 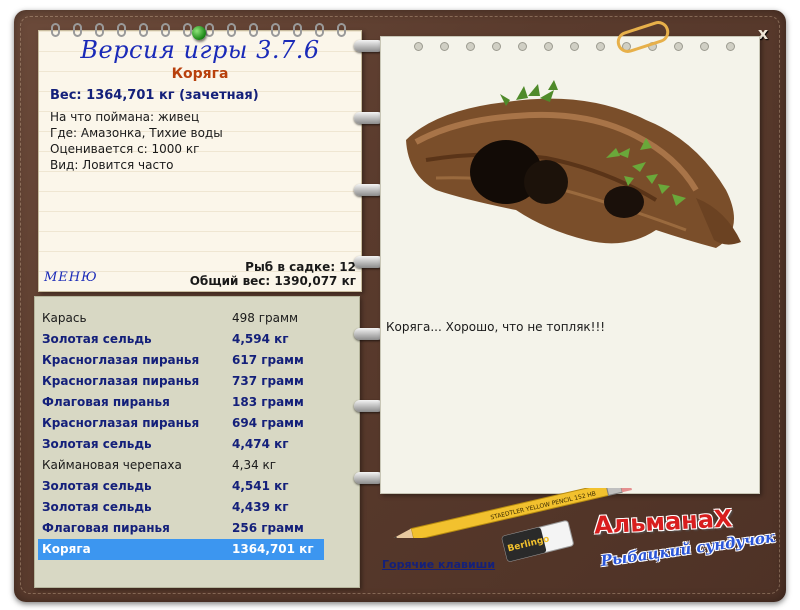 I want to click on caught-fish-weight: Вес: 1364,701 кг (зачетная), so click(x=154, y=95).